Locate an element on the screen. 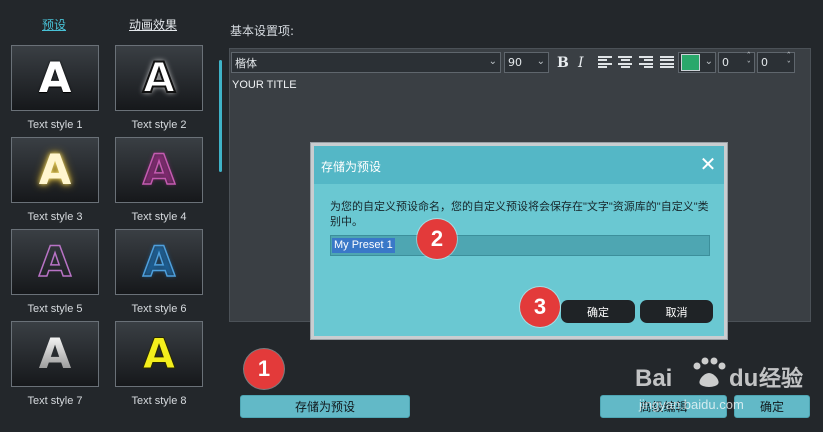 The width and height of the screenshot is (823, 432). tab-animation-effects: 动画效果 is located at coordinates (153, 24).